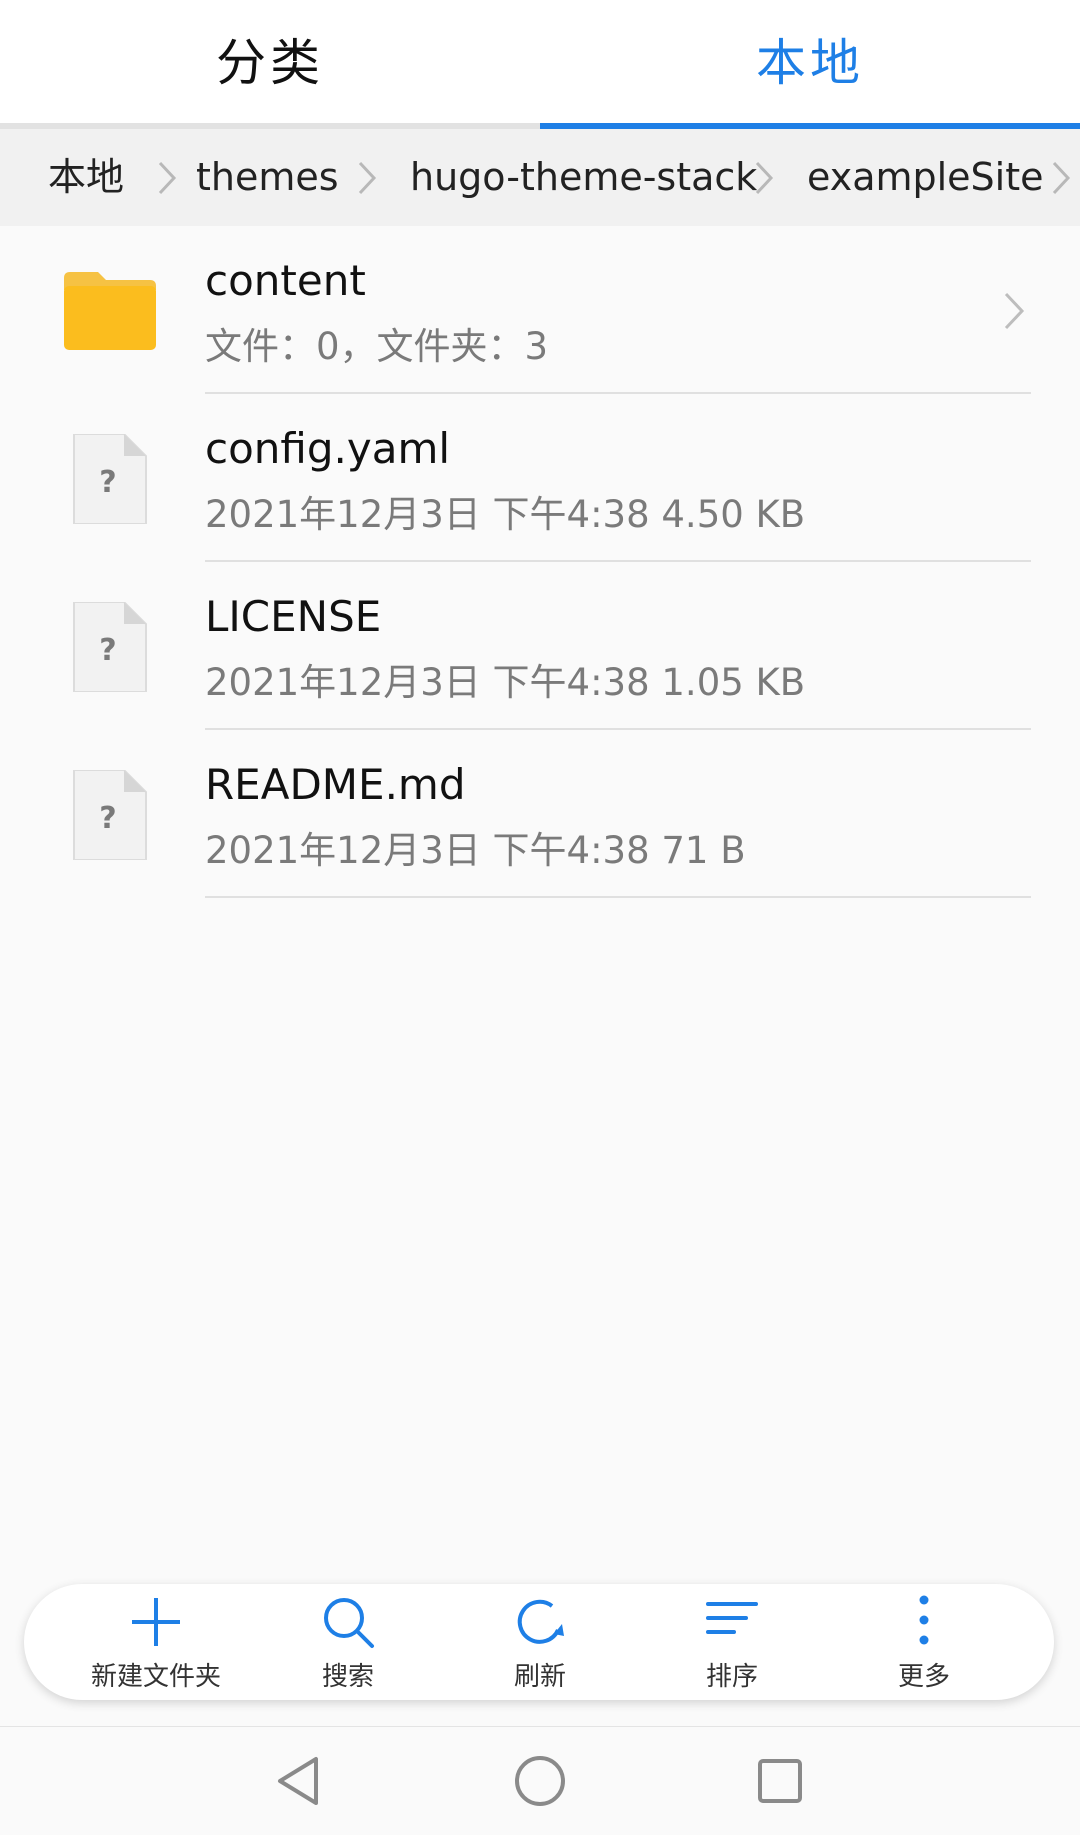 This screenshot has height=1835, width=1080. Describe the element at coordinates (731, 1677) in the screenshot. I see `action-label: 排序` at that location.